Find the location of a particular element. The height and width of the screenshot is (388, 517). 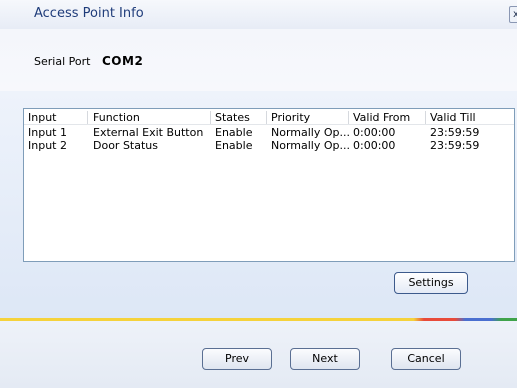

close-icon: x is located at coordinates (513, 14).